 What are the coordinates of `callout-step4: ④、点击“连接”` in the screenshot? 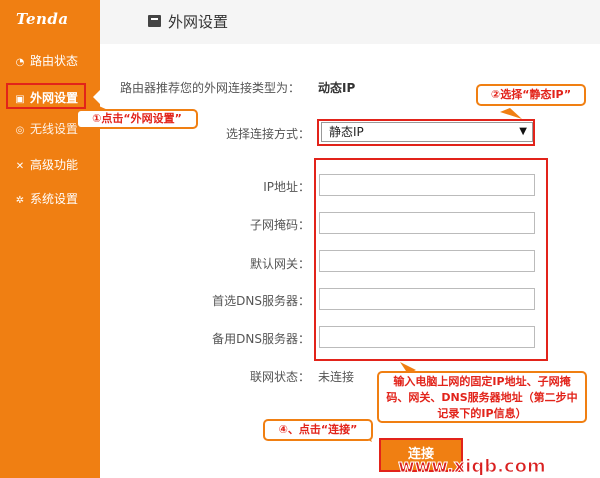 It's located at (318, 430).